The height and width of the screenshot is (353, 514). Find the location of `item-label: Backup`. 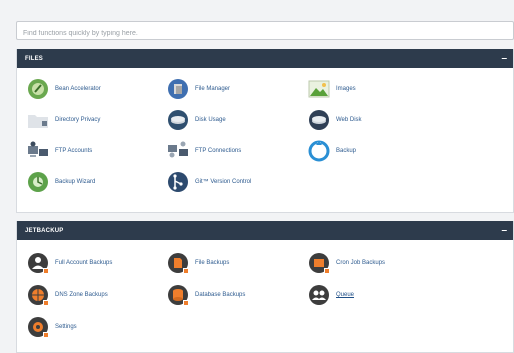

item-label: Backup is located at coordinates (346, 151).